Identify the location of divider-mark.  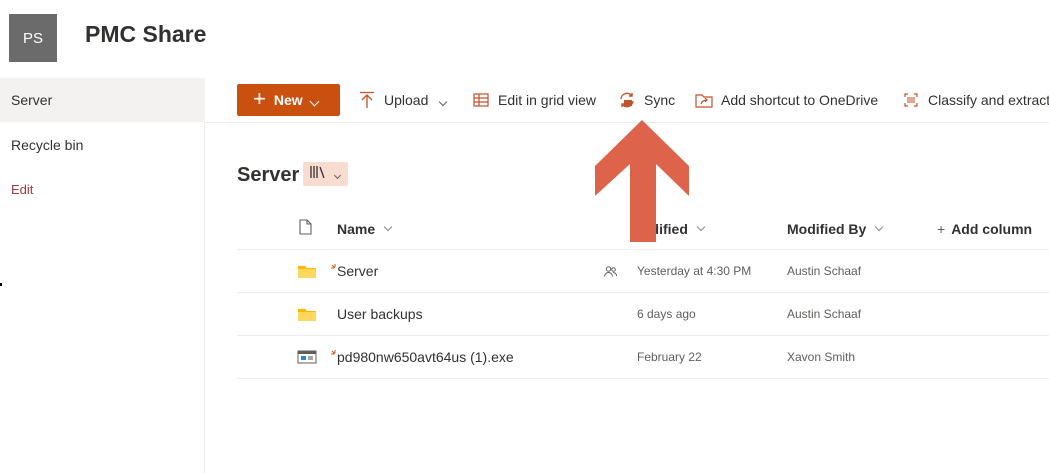
(1, 284).